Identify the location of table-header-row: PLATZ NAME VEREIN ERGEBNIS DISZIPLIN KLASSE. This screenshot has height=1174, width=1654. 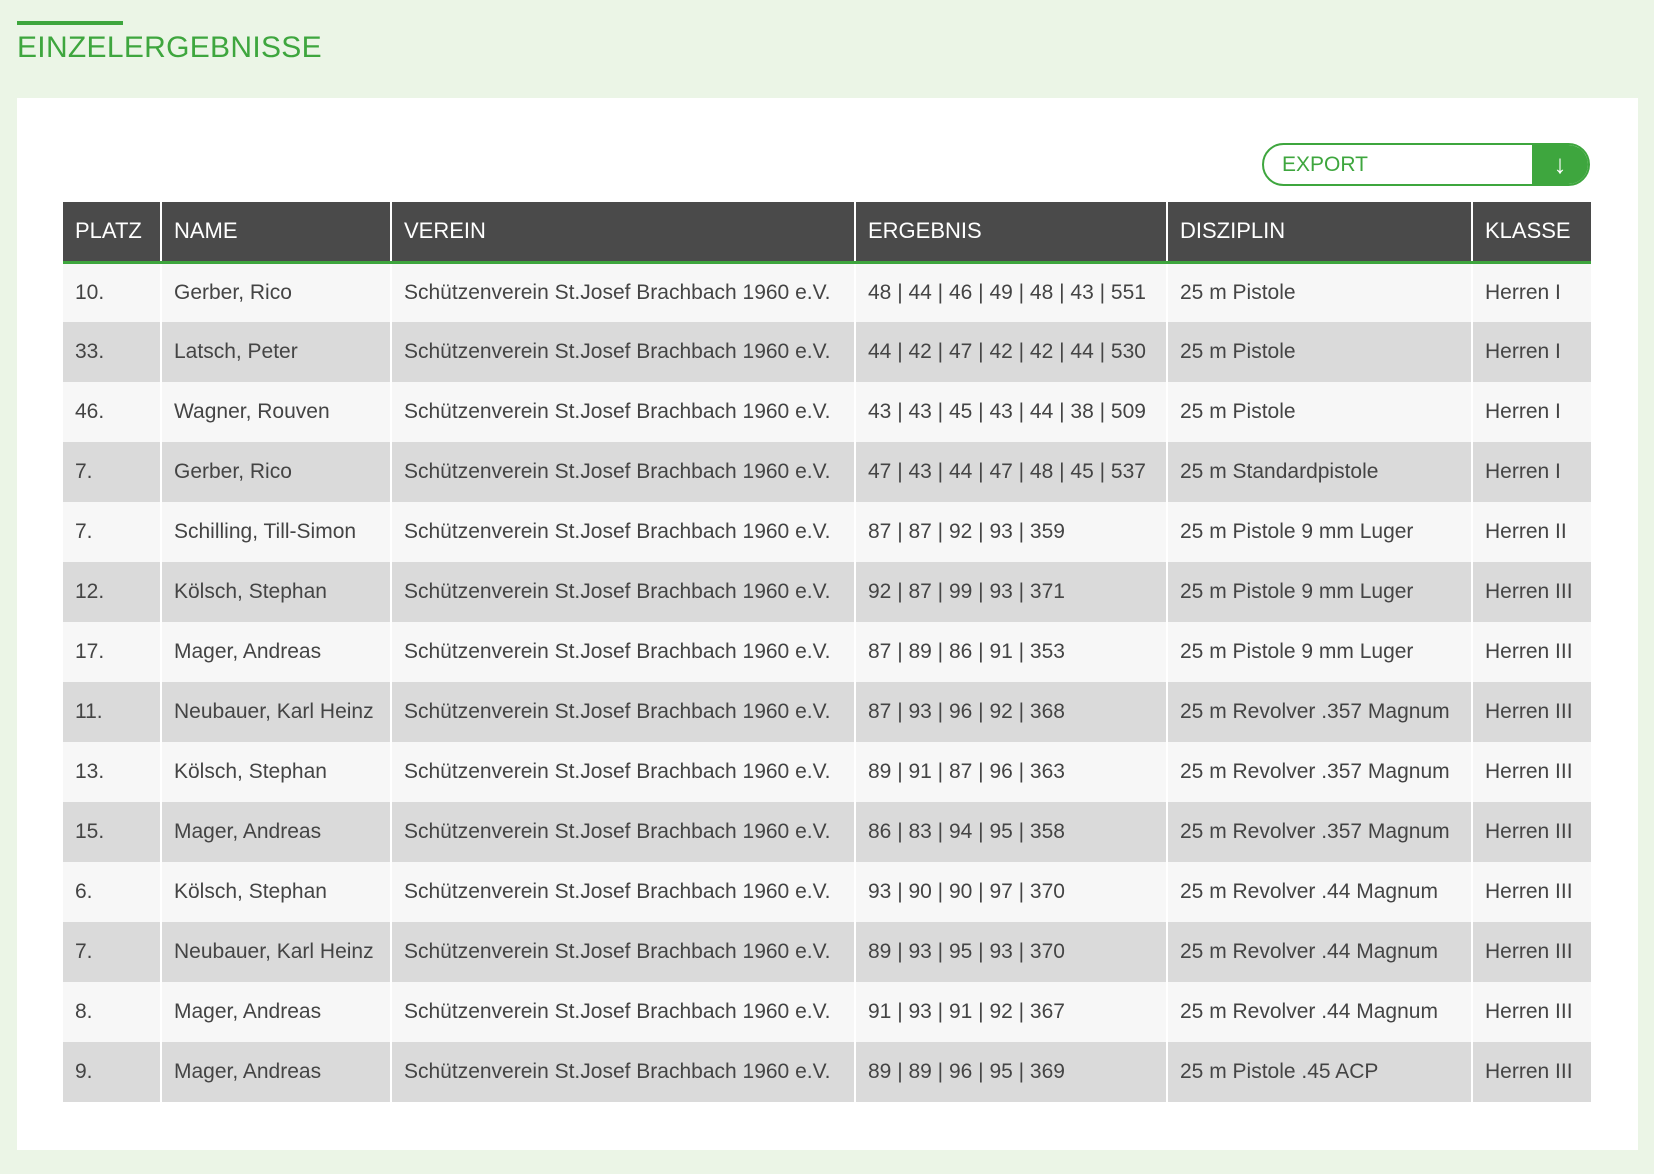
(827, 233).